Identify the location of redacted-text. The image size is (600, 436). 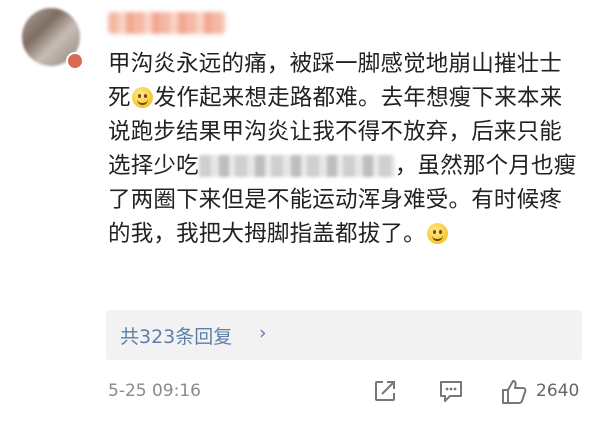
(296, 166).